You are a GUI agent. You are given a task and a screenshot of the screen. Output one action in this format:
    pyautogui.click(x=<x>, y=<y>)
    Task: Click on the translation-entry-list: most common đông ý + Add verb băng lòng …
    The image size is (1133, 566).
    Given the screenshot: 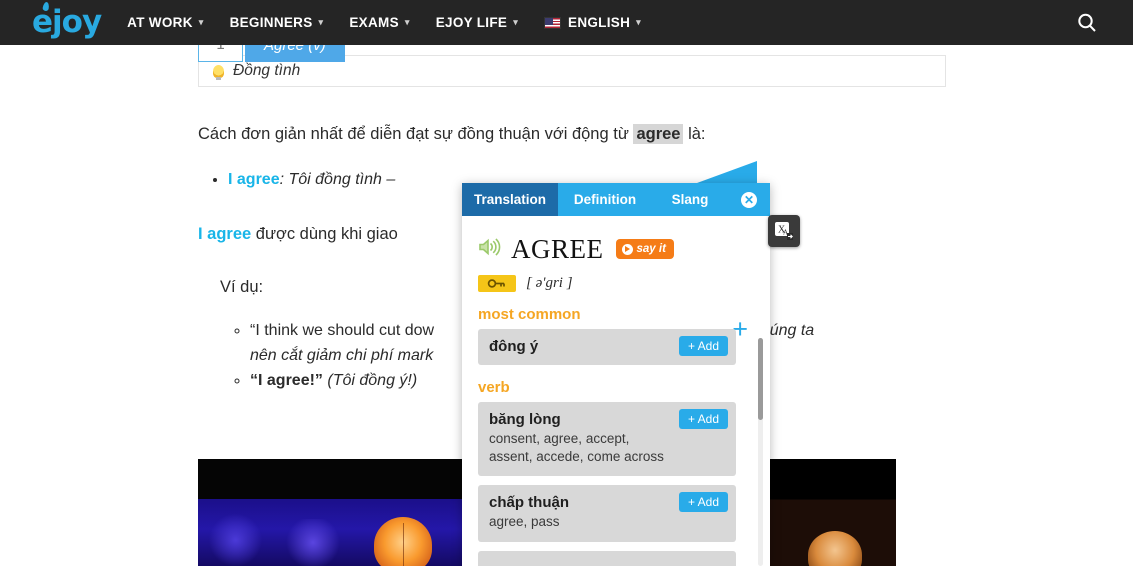 What is the action you would take?
    pyautogui.click(x=616, y=436)
    